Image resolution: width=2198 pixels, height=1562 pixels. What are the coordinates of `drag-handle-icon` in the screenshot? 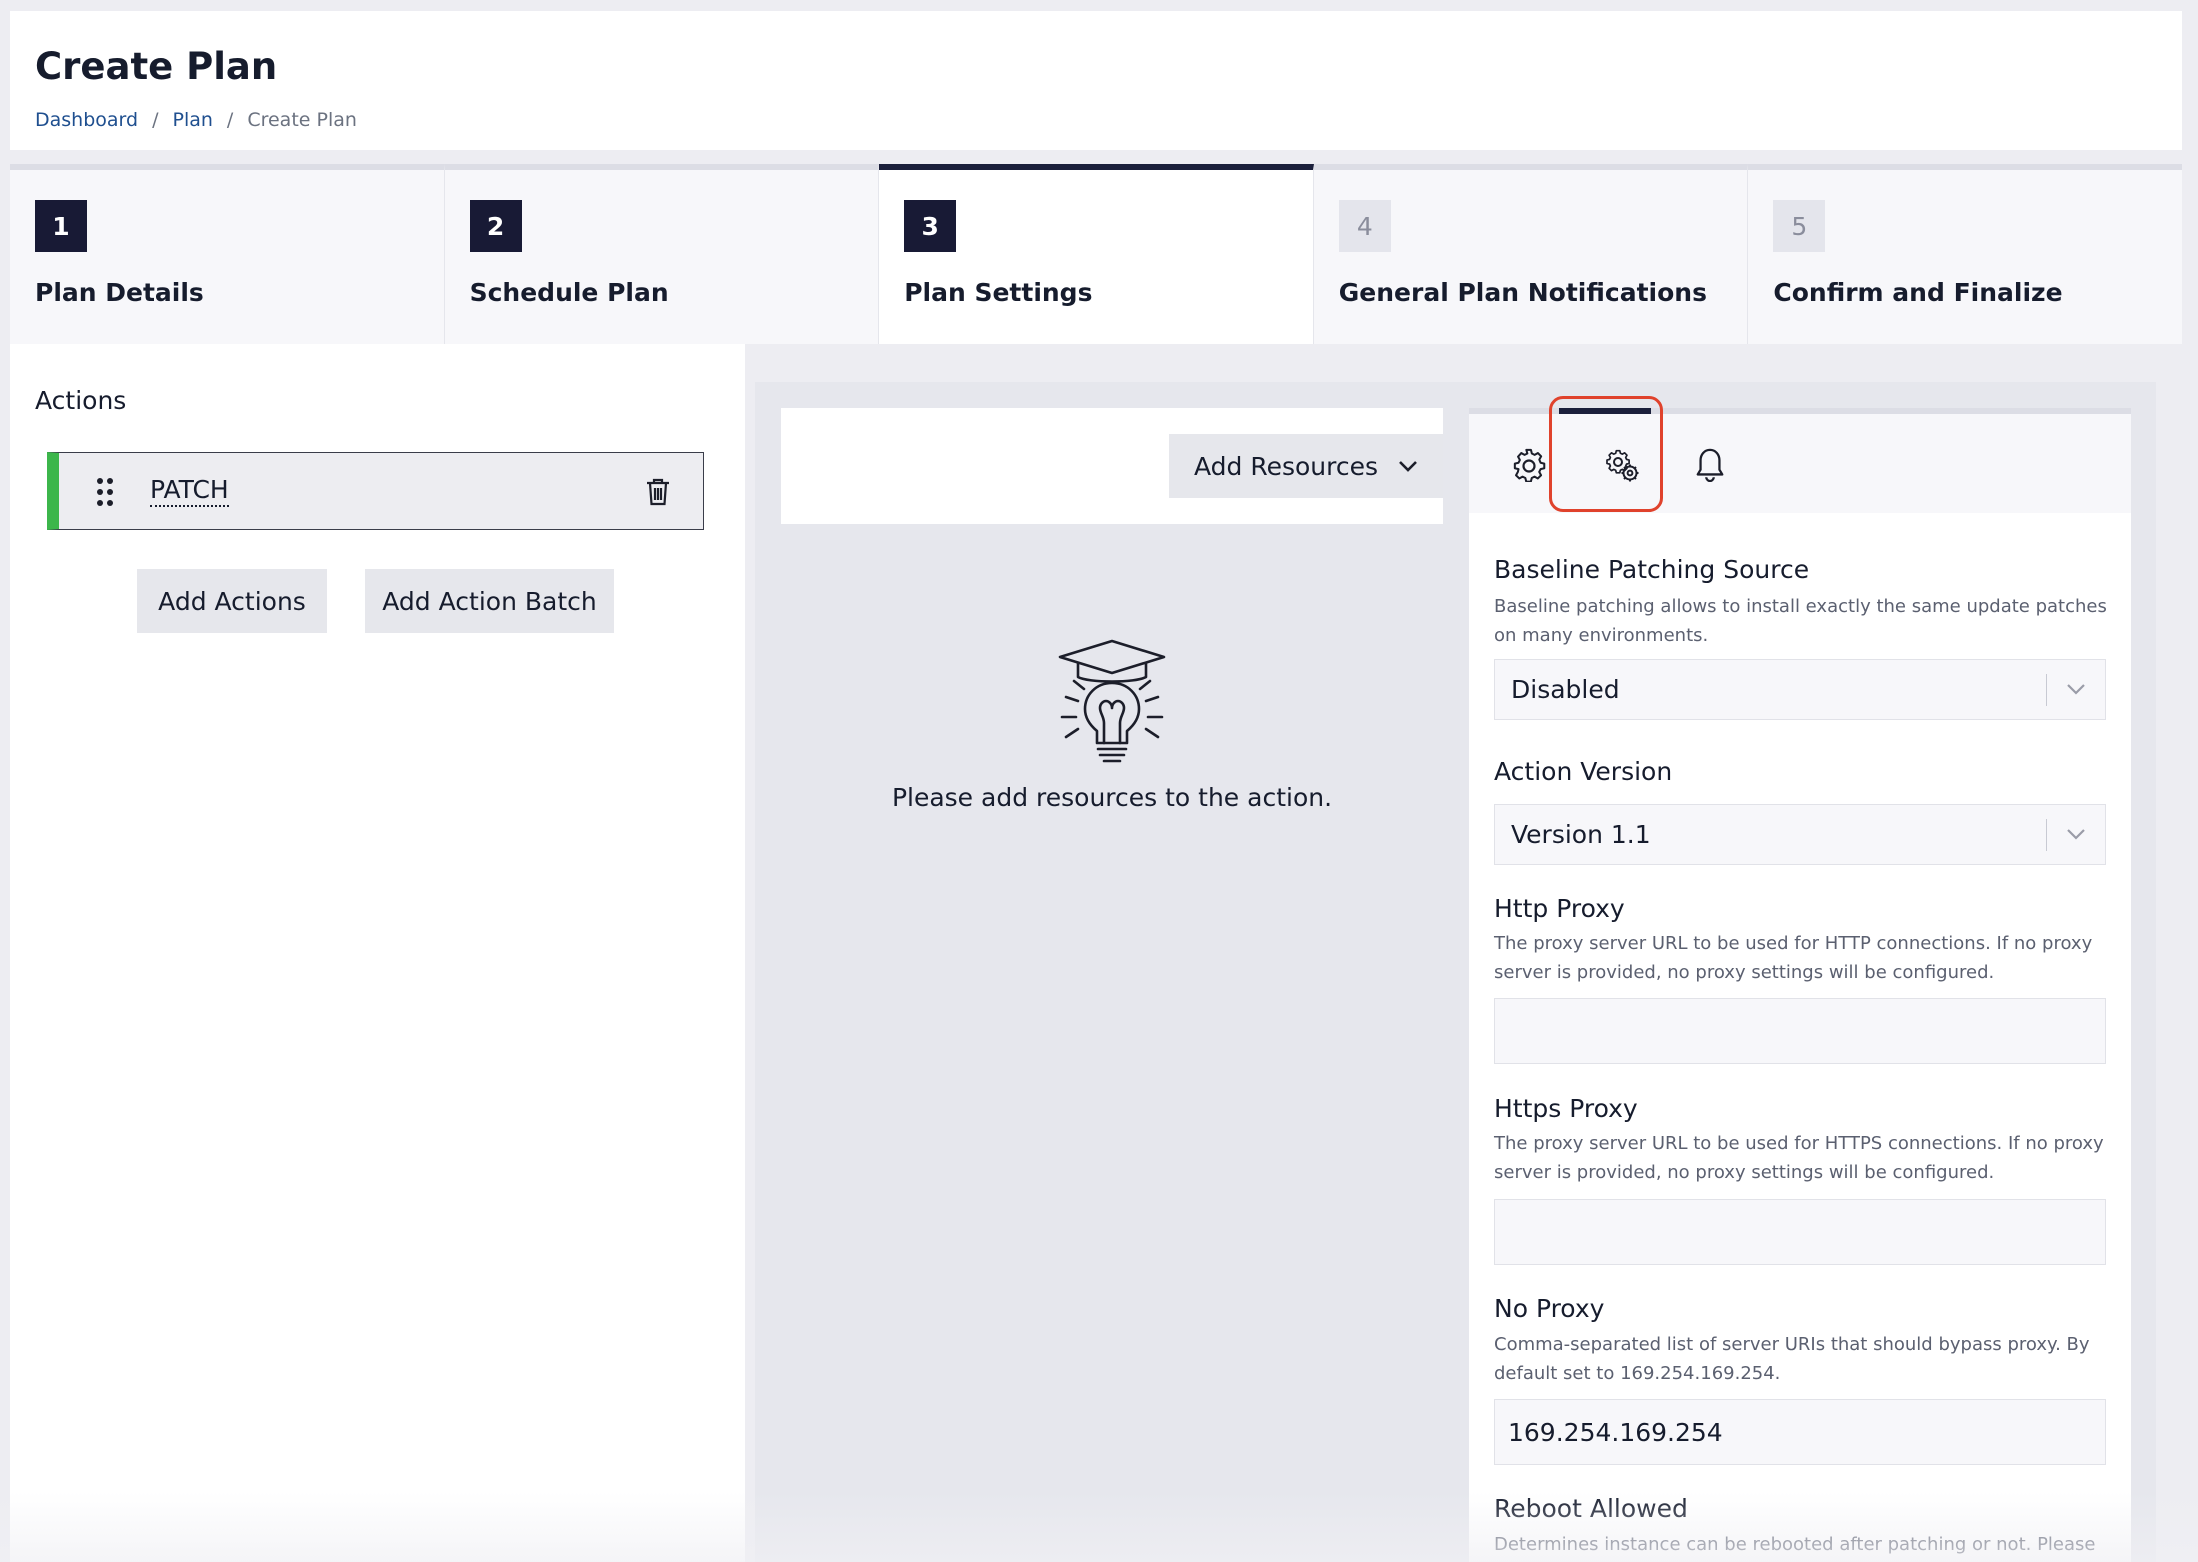 It's located at (105, 492).